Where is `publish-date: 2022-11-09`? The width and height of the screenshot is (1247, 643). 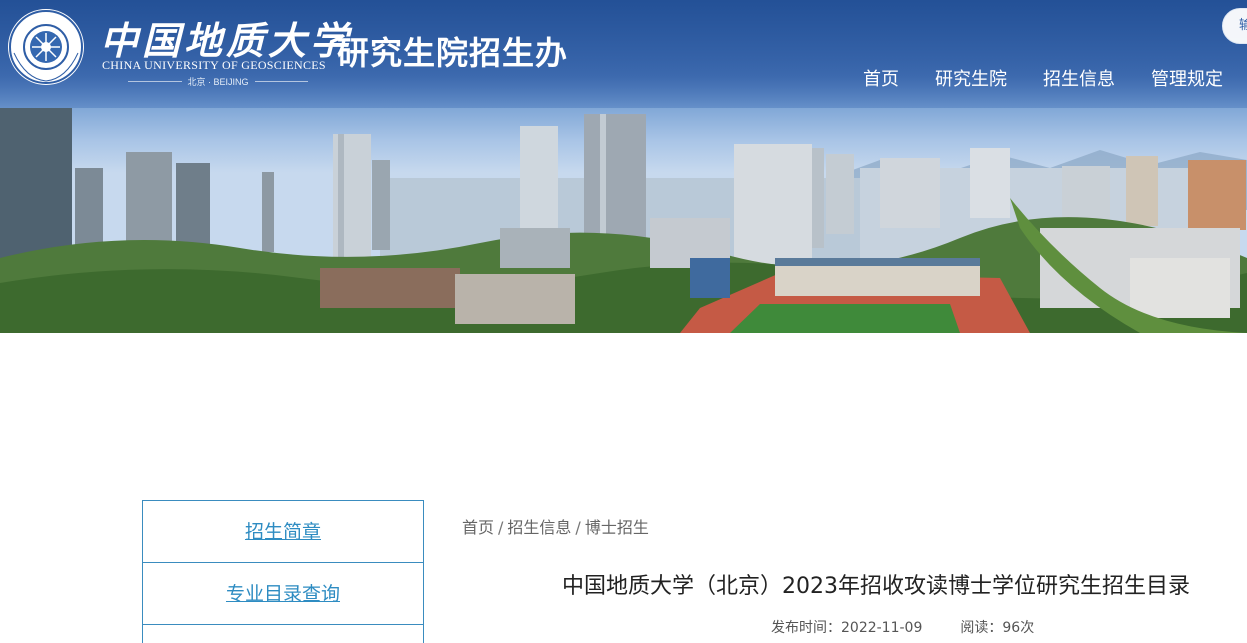
publish-date: 2022-11-09 is located at coordinates (882, 628).